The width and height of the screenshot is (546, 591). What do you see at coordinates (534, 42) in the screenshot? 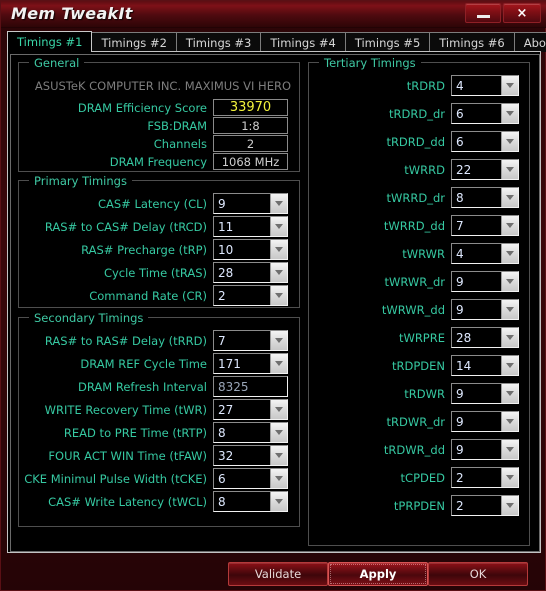
I see `tab-label: About` at bounding box center [534, 42].